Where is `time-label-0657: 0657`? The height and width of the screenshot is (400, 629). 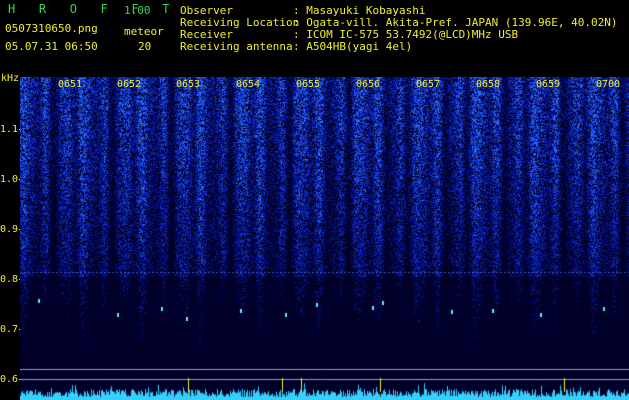
time-label-0657: 0657 is located at coordinates (428, 84).